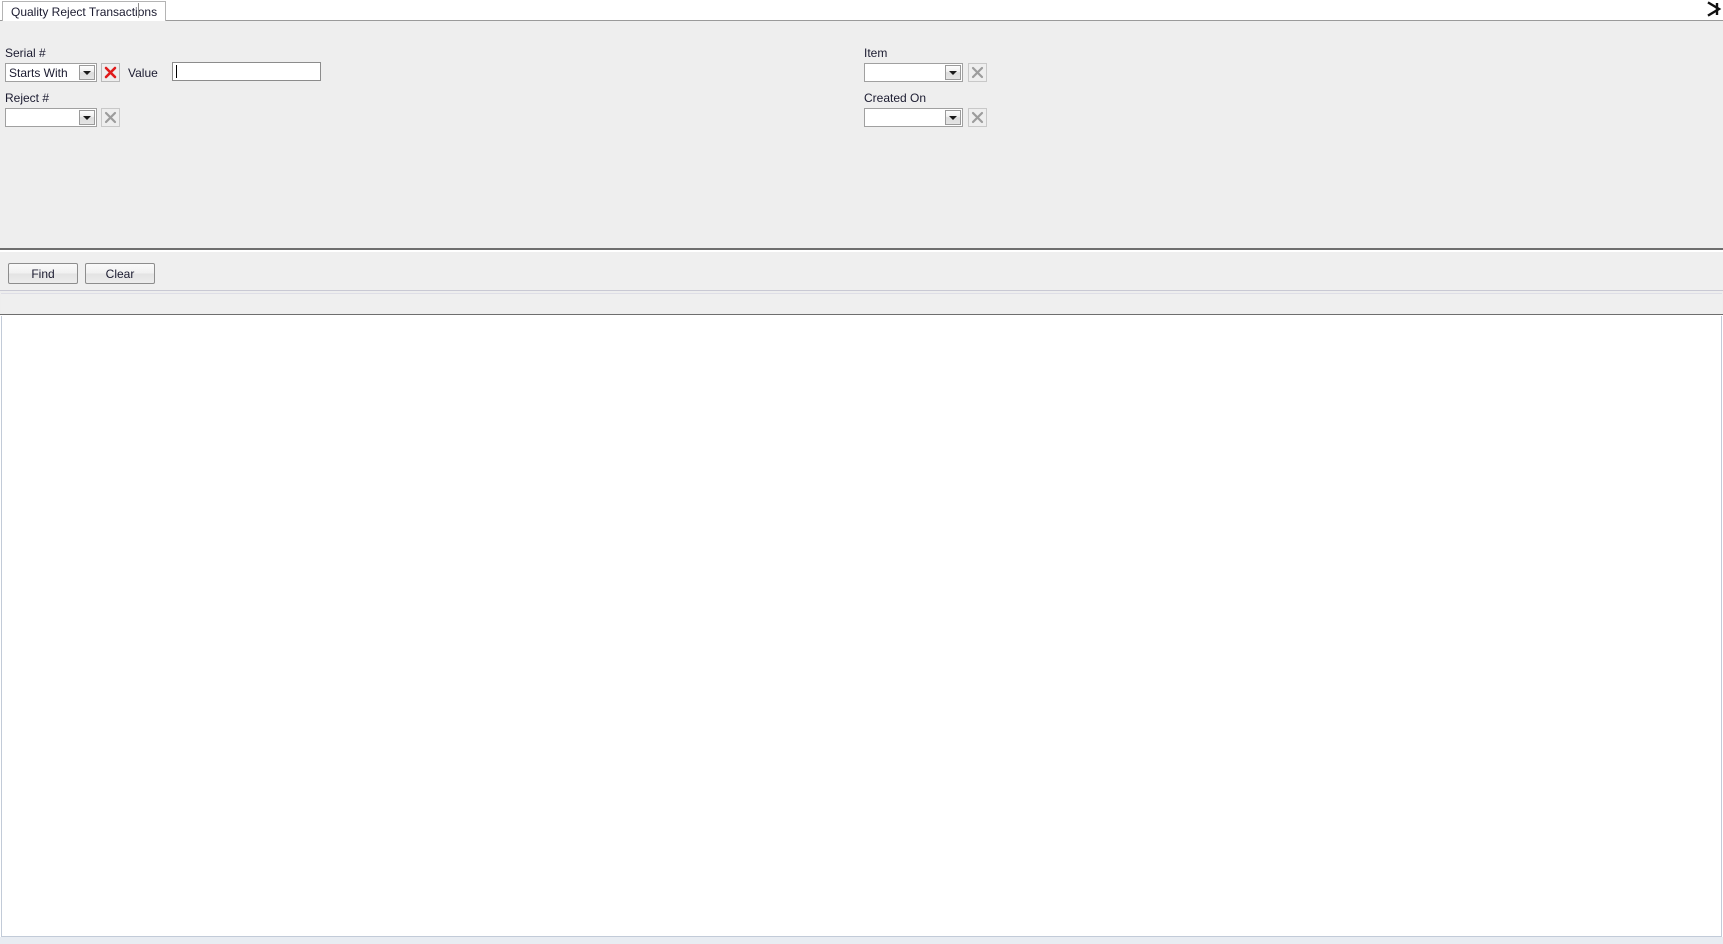  Describe the element at coordinates (861, 10) in the screenshot. I see `tab-strip: Quality Reject Transactions` at that location.